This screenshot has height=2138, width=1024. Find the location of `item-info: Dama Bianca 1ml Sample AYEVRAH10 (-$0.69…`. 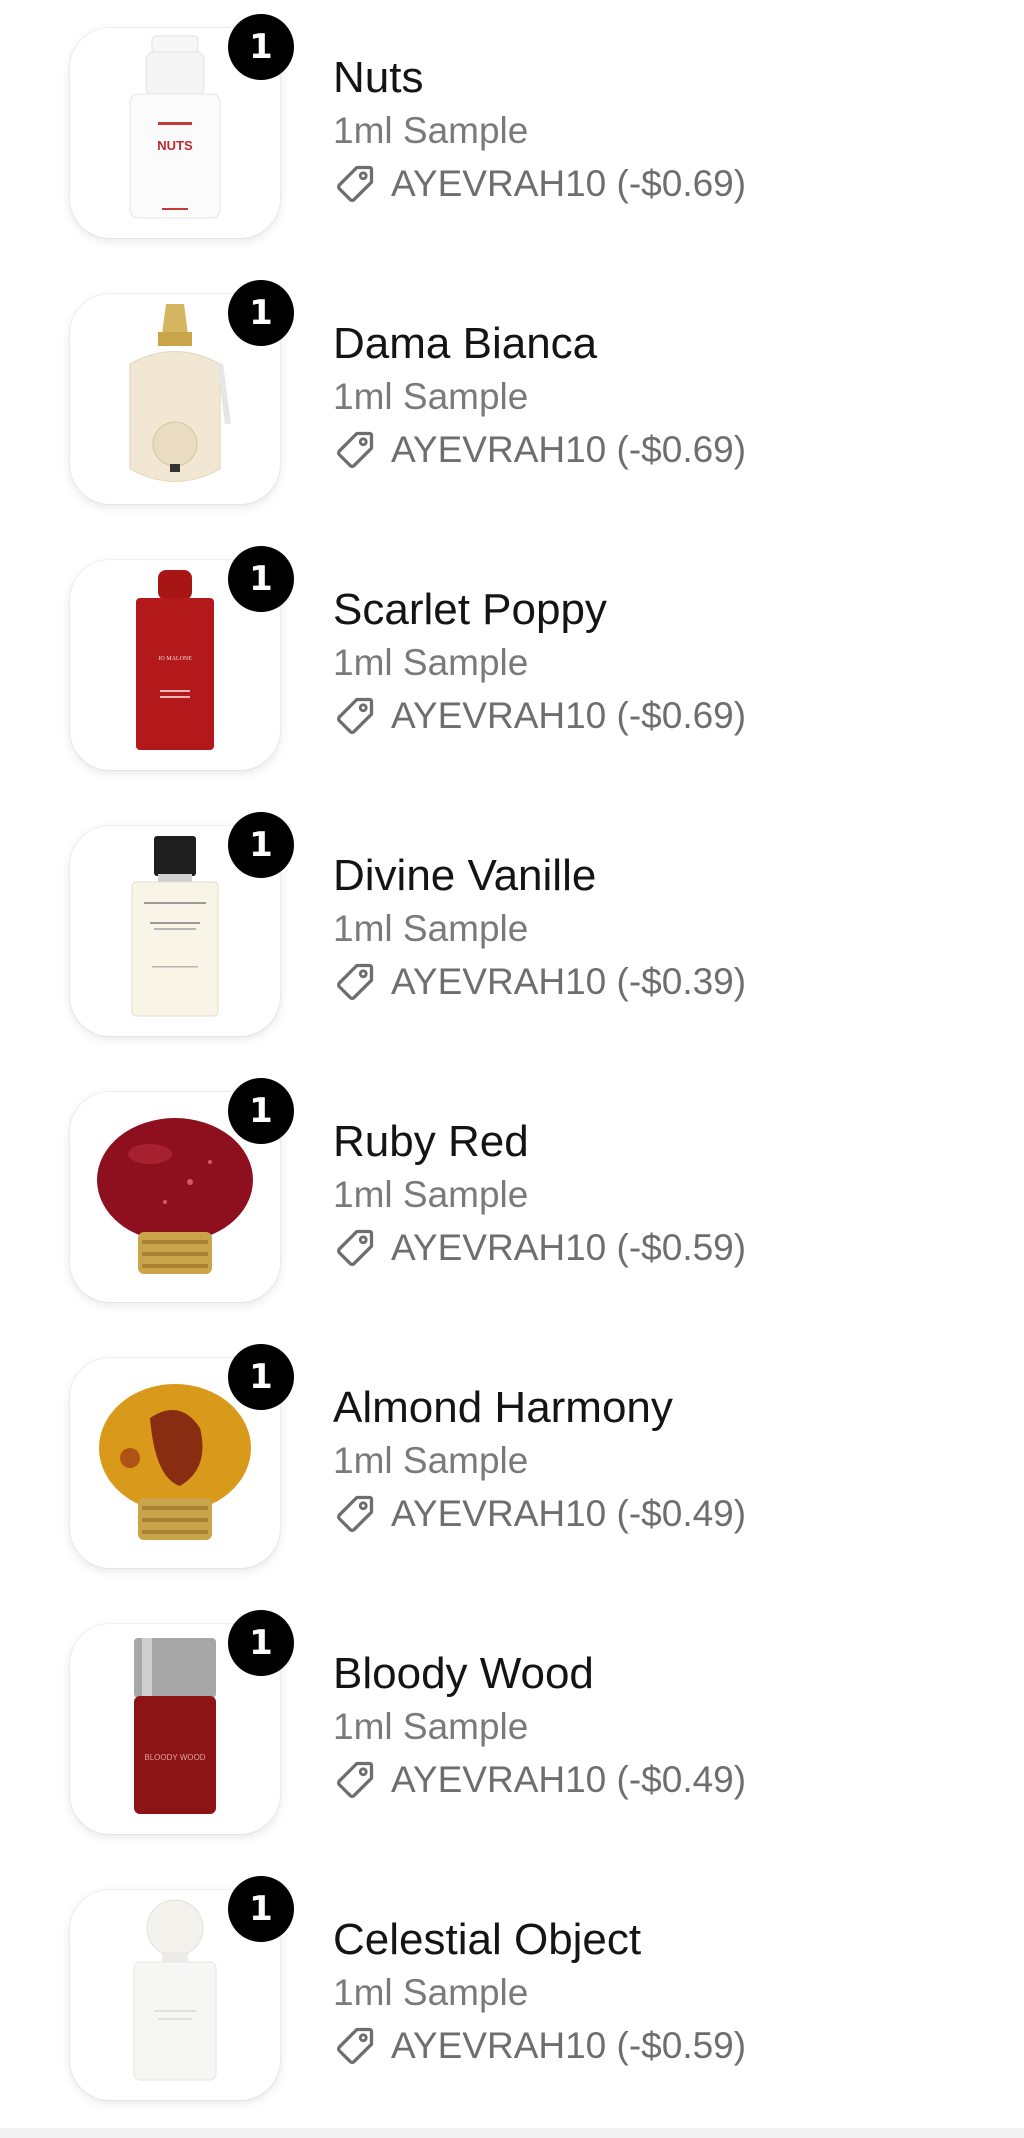

item-info: Dama Bianca 1ml Sample AYEVRAH10 (-$0.69… is located at coordinates (539, 397).